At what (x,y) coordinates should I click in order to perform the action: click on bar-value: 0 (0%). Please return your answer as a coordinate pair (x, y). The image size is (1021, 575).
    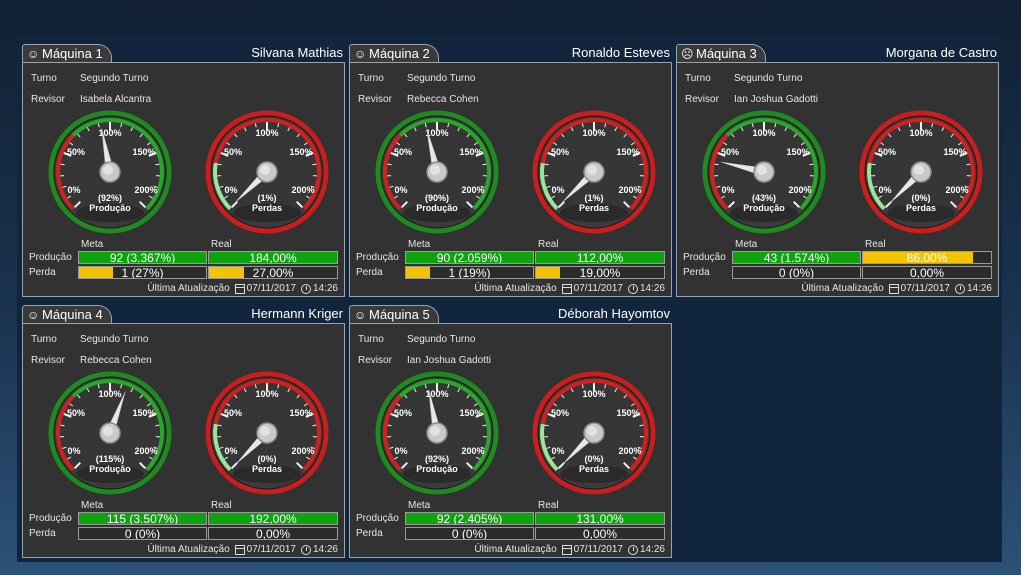
    Looking at the image, I should click on (796, 272).